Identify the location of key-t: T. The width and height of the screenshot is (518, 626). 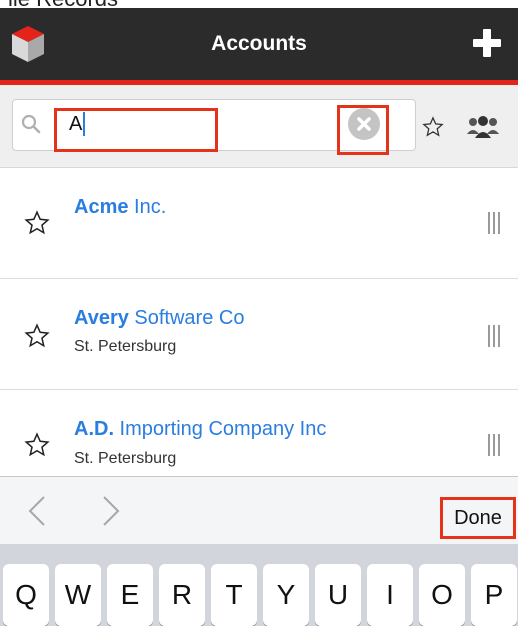
(234, 595).